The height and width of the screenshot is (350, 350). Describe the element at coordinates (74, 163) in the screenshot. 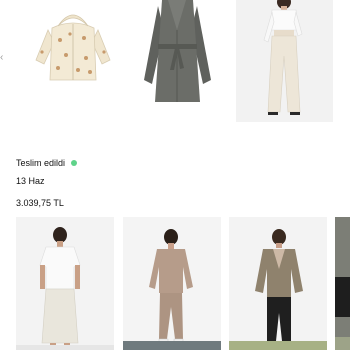

I see `status-dot-icon` at that location.